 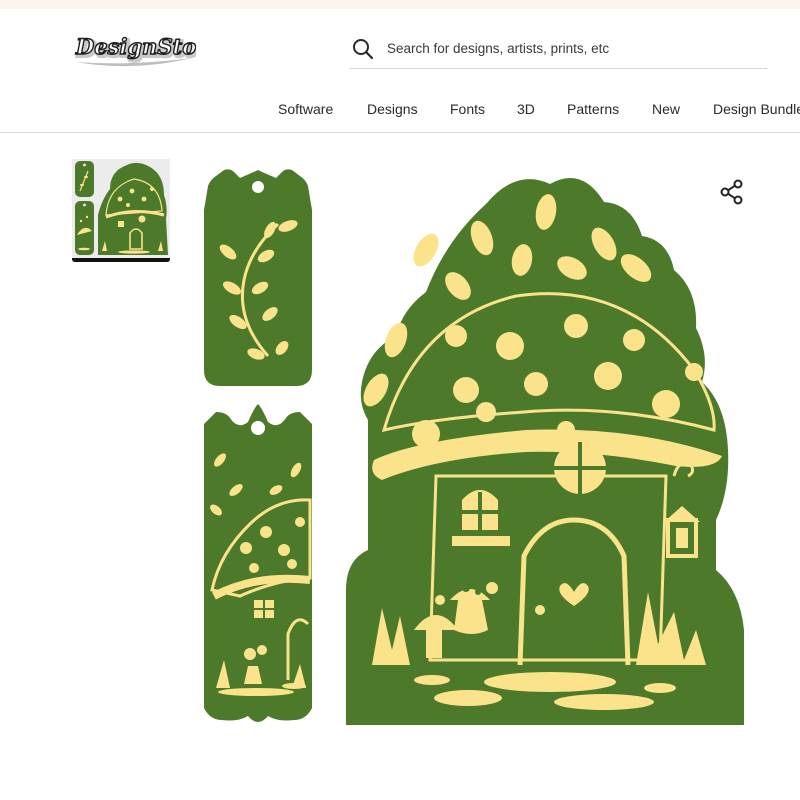 What do you see at coordinates (756, 109) in the screenshot?
I see `nav-item-design-bundles: Design Bundles` at bounding box center [756, 109].